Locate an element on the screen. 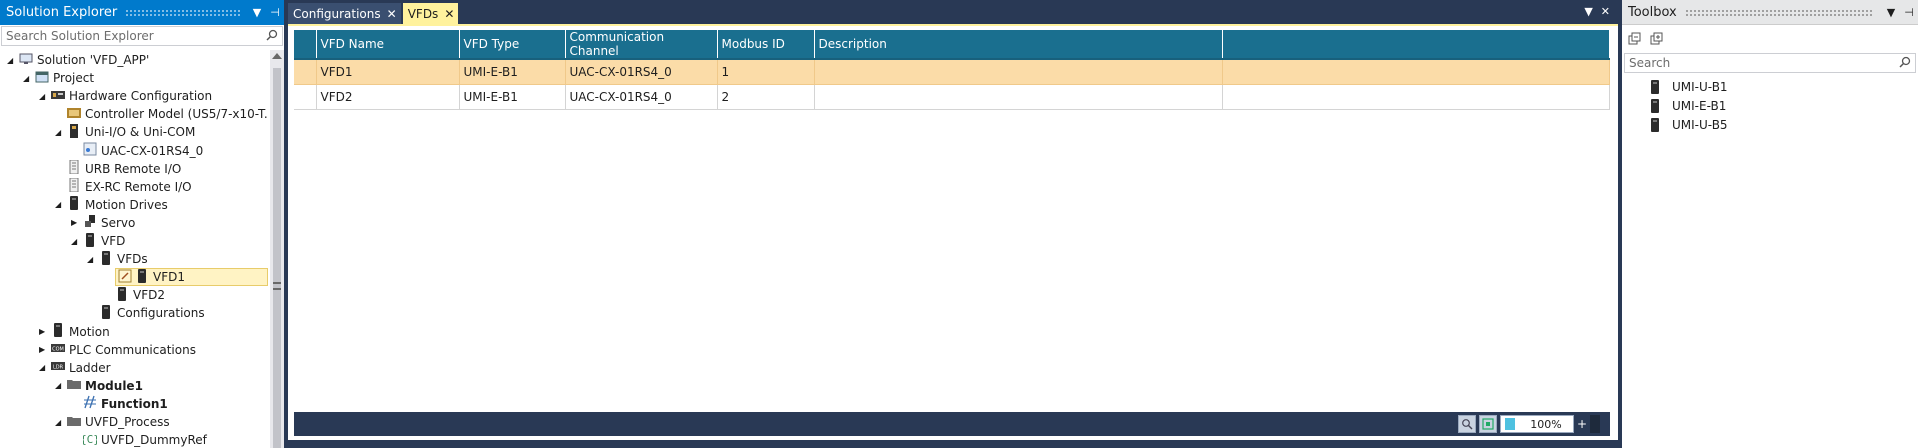 The image size is (1918, 448). tree-node: COM PLC Communications is located at coordinates (123, 350).